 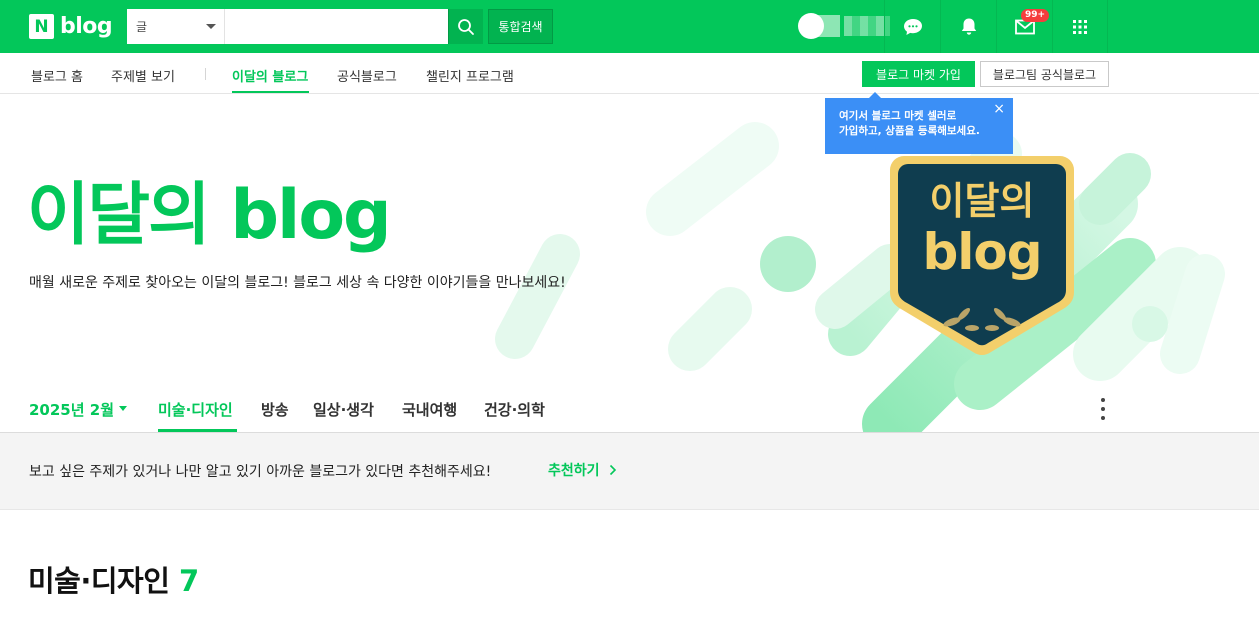 I want to click on naver-blog-logo: N blog, so click(x=71, y=26).